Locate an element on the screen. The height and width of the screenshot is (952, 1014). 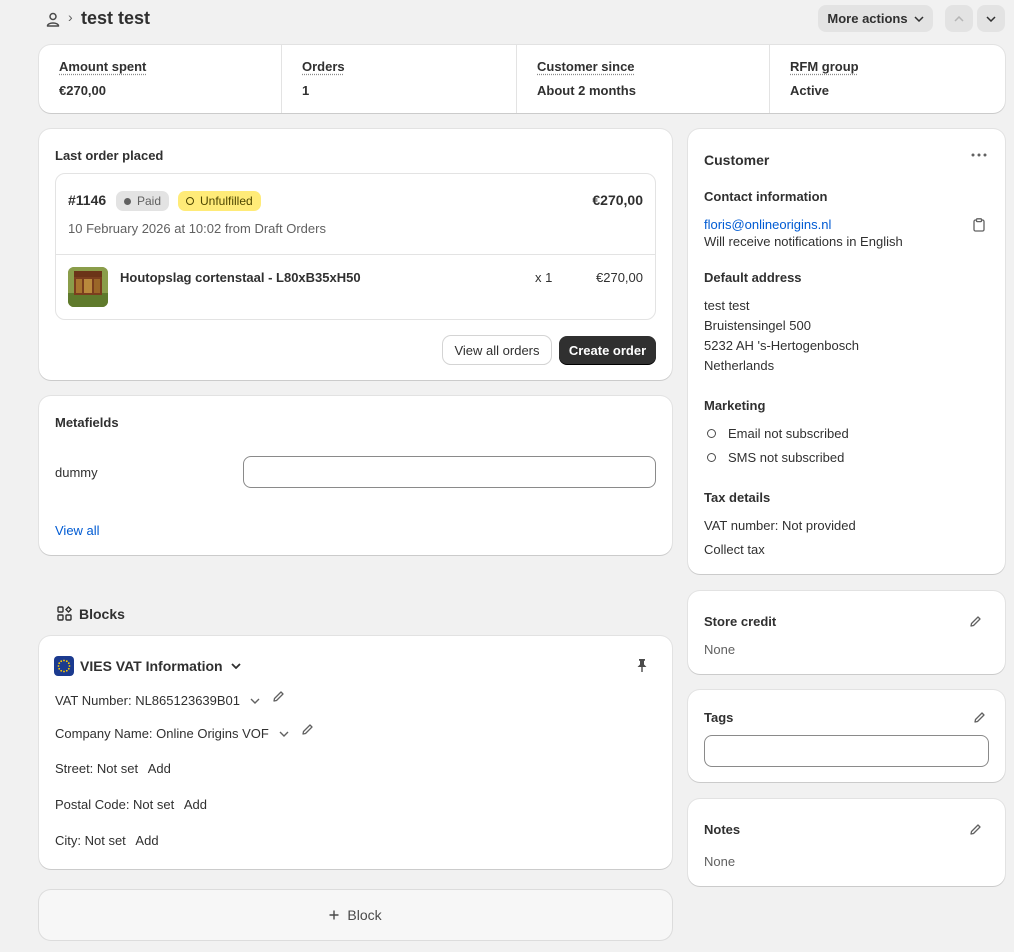
notes-value: None is located at coordinates (720, 861).